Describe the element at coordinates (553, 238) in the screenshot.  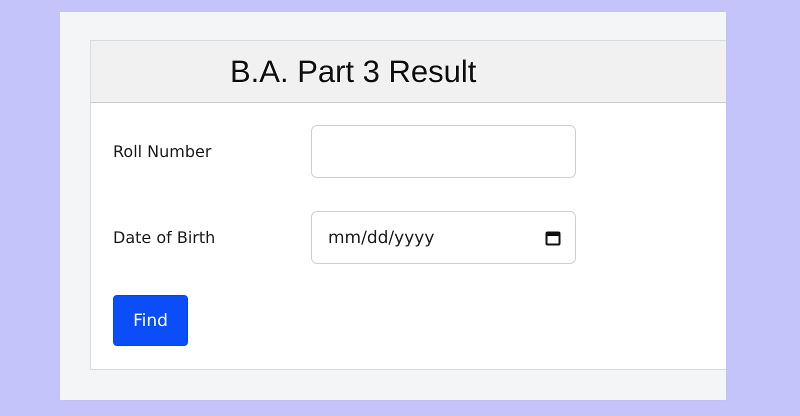
I see `calendar-icon` at that location.